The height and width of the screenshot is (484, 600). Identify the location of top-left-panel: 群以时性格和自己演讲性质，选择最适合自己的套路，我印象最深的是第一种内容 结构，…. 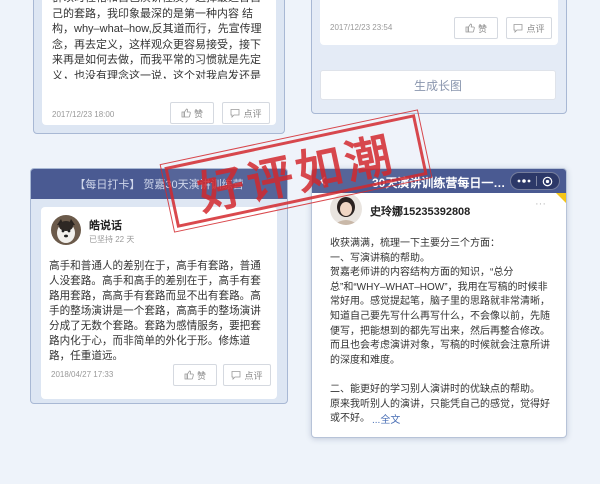
(159, 67).